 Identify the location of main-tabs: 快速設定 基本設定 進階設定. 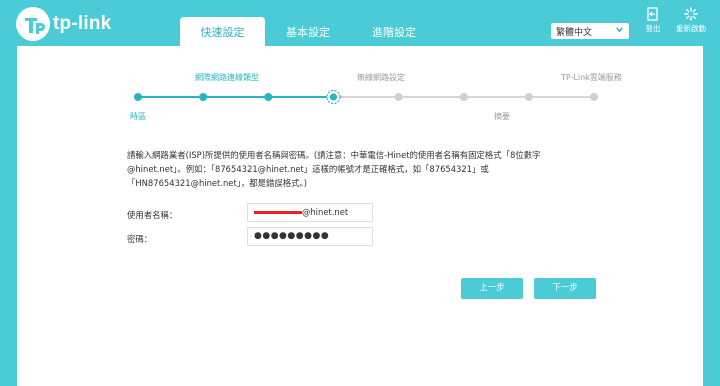
(308, 31).